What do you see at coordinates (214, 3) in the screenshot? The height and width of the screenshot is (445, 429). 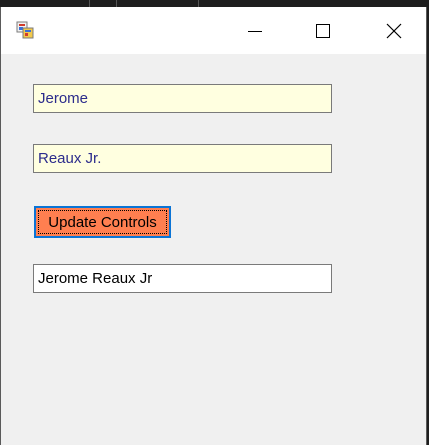 I see `background-strip` at bounding box center [214, 3].